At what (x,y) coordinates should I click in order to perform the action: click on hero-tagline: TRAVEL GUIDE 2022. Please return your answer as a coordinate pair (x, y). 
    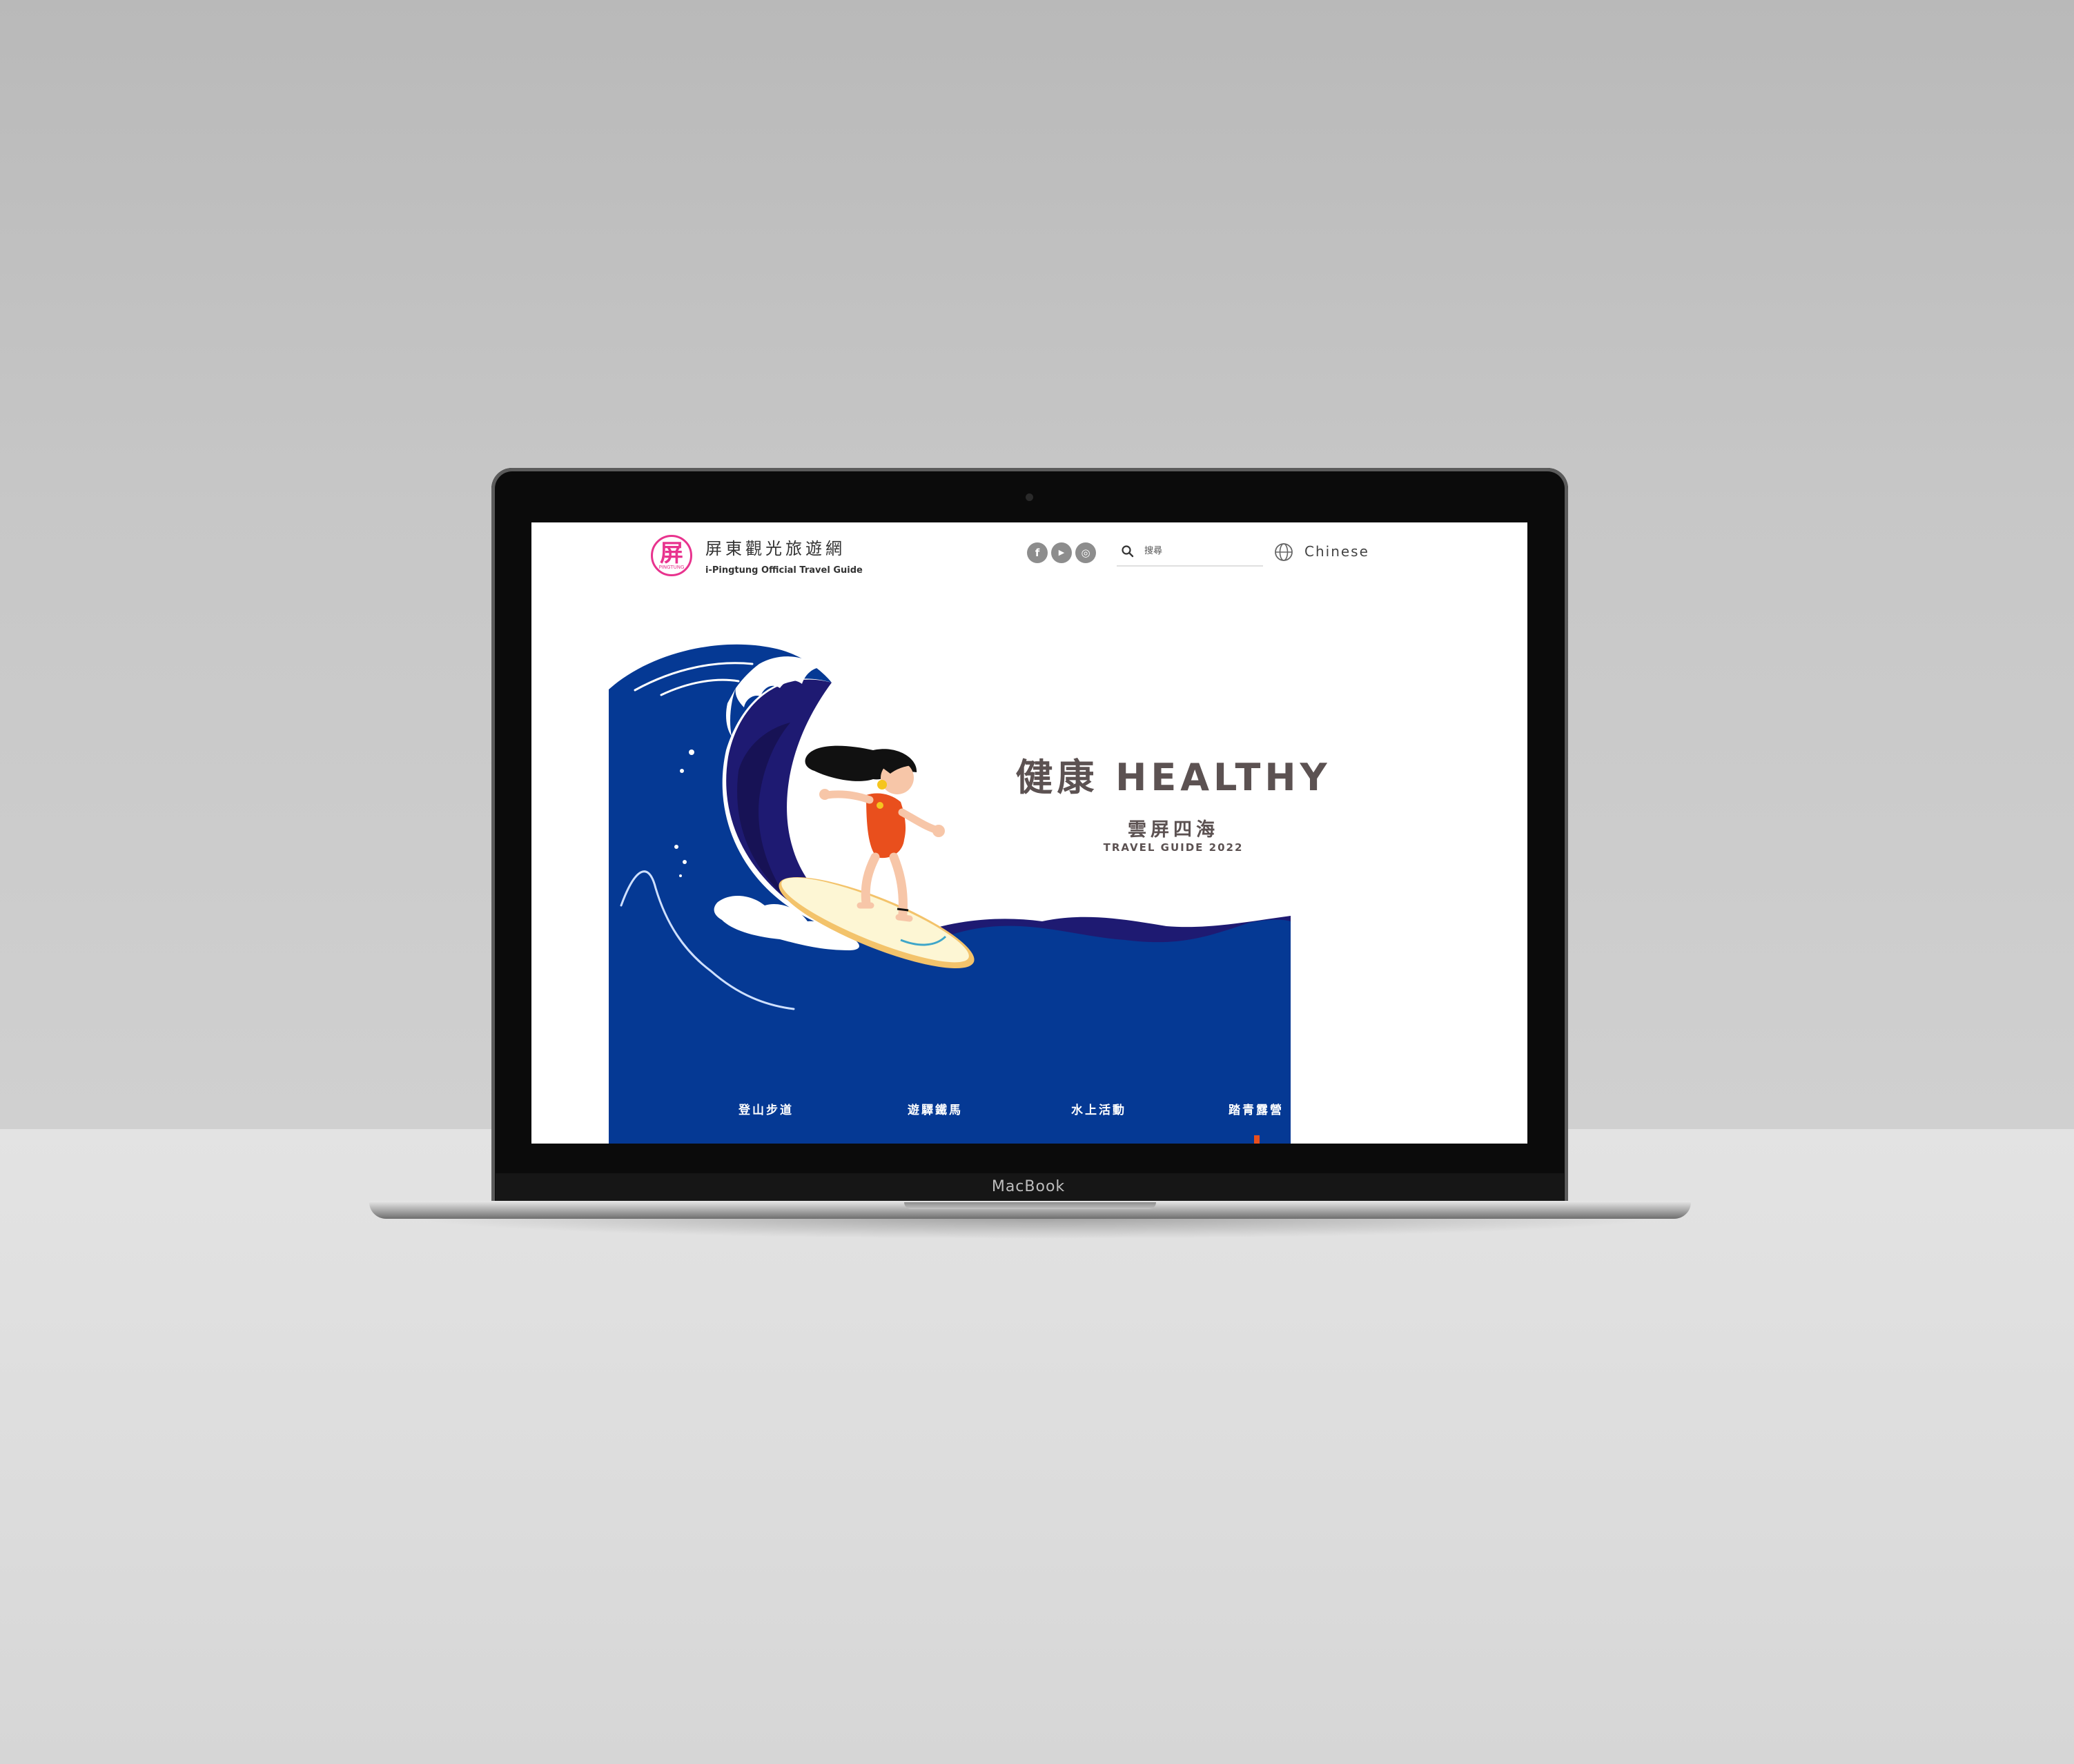
    Looking at the image, I should click on (1174, 847).